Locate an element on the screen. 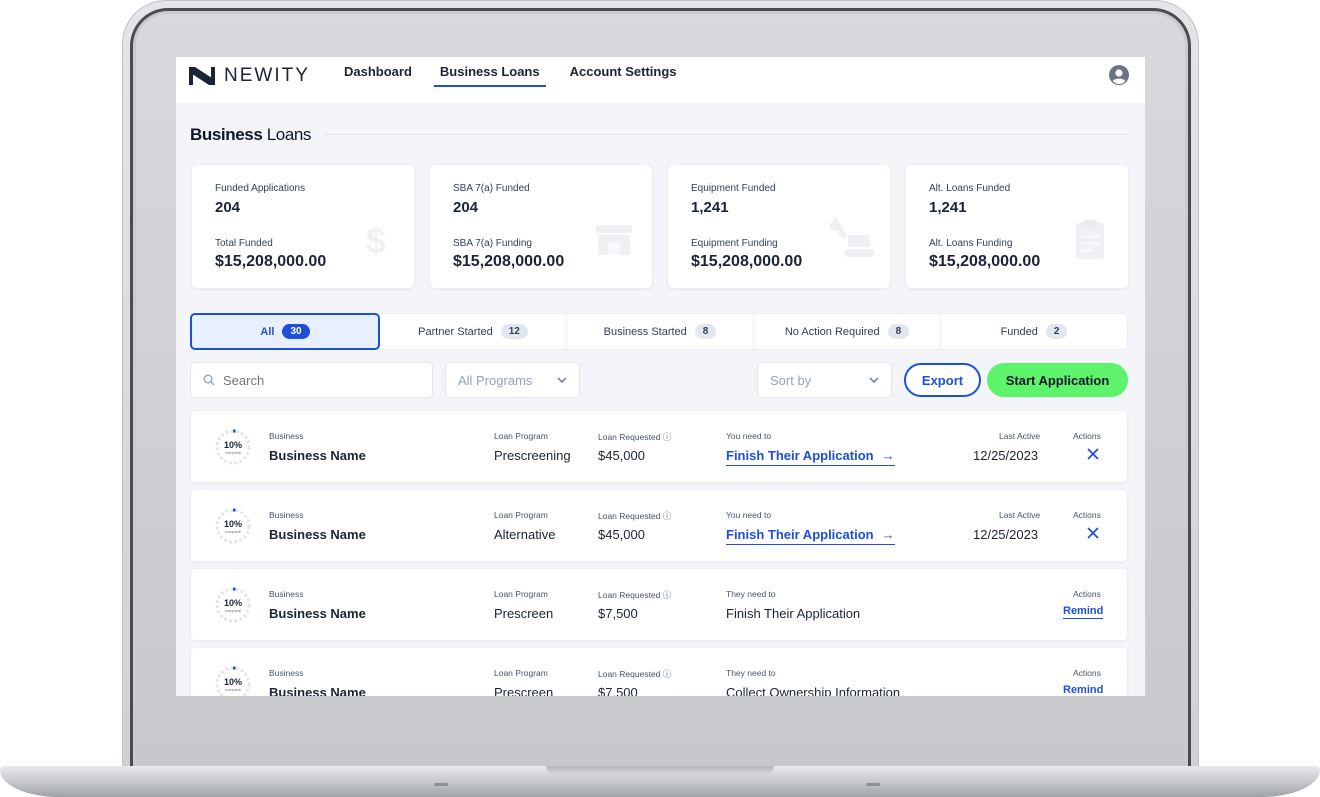  clipboard-icon is located at coordinates (1090, 239).